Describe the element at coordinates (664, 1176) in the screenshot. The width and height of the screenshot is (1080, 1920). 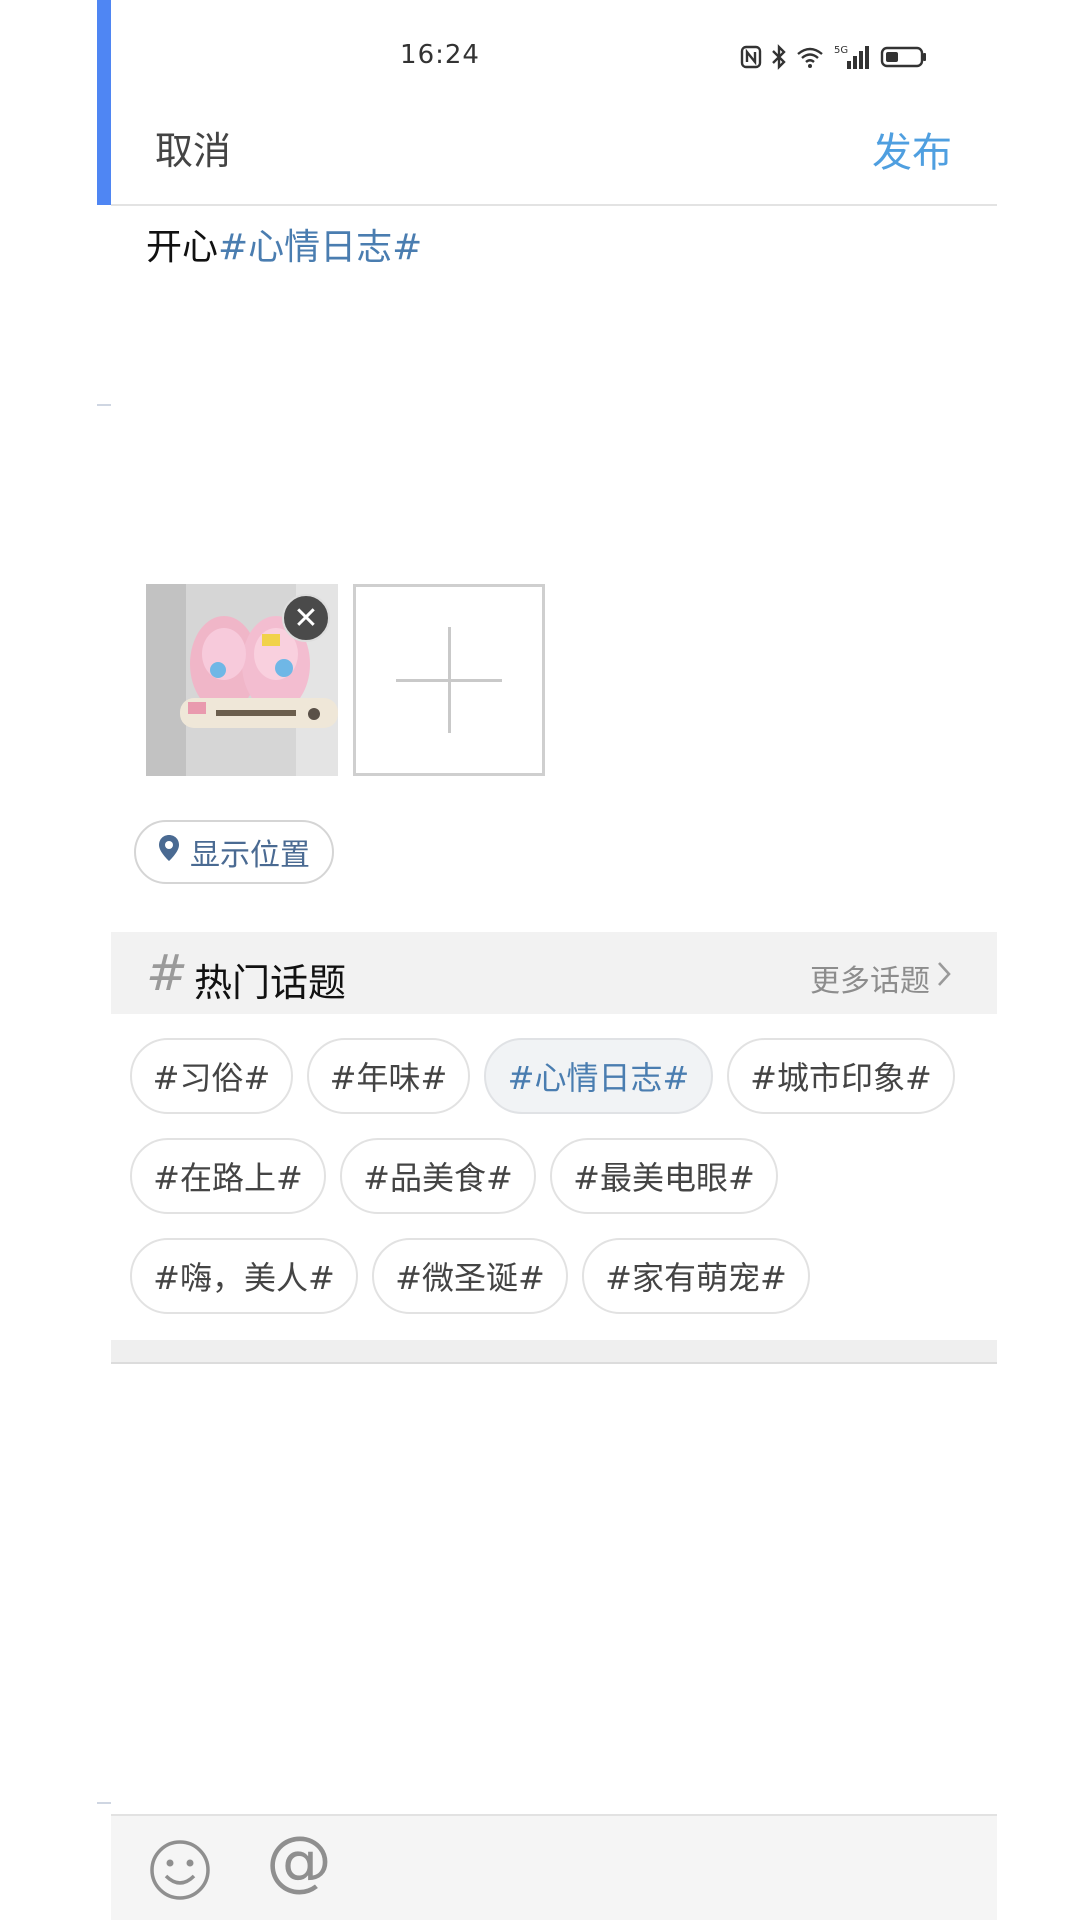
I see `topic-tag: #最美电眼#` at that location.